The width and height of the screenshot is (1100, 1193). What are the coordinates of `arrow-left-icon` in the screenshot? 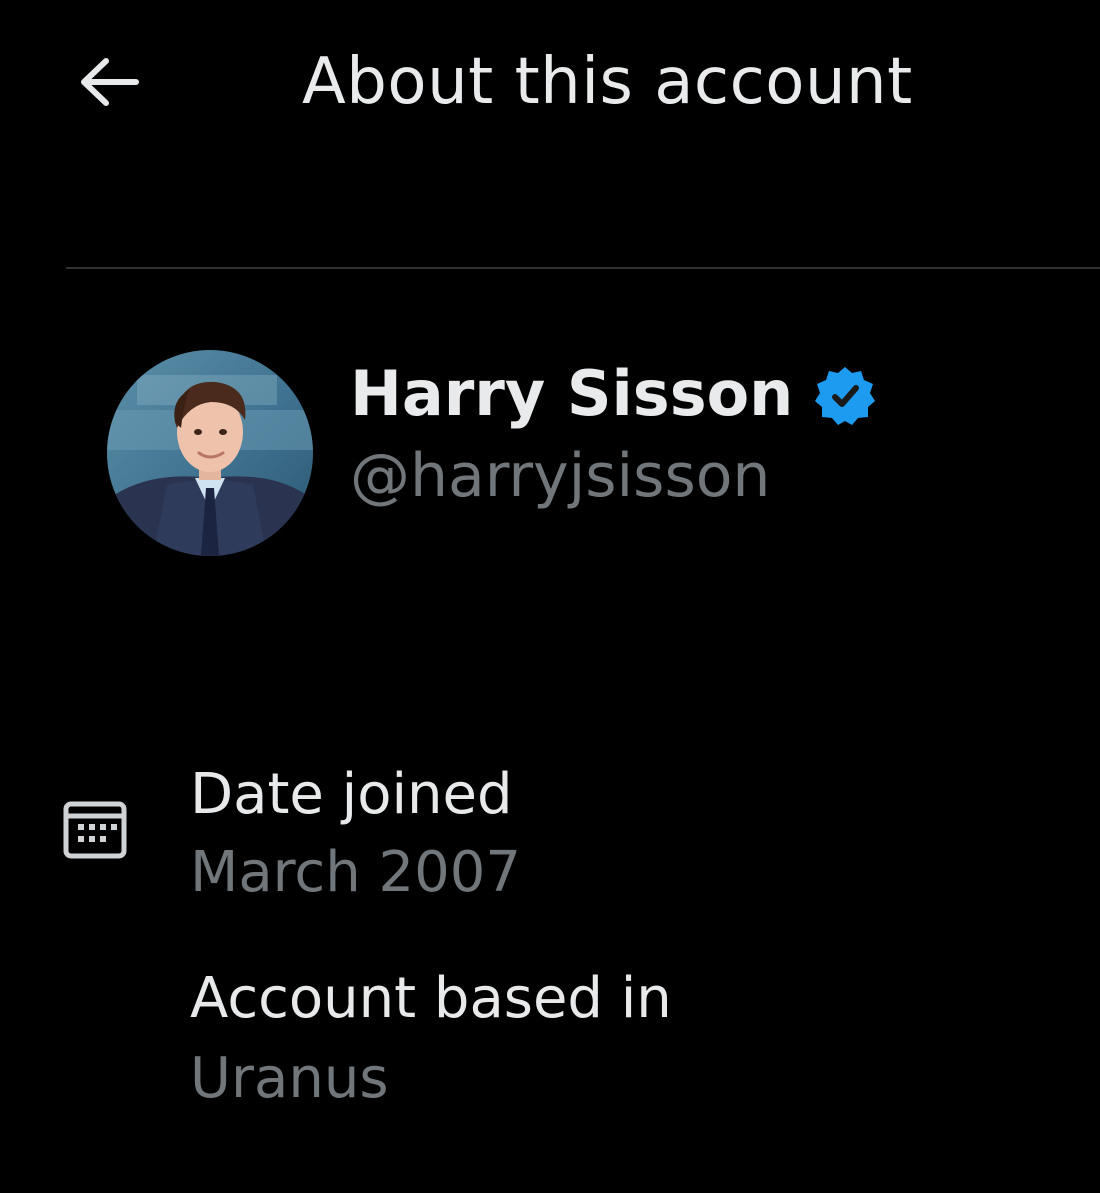 It's located at (110, 82).